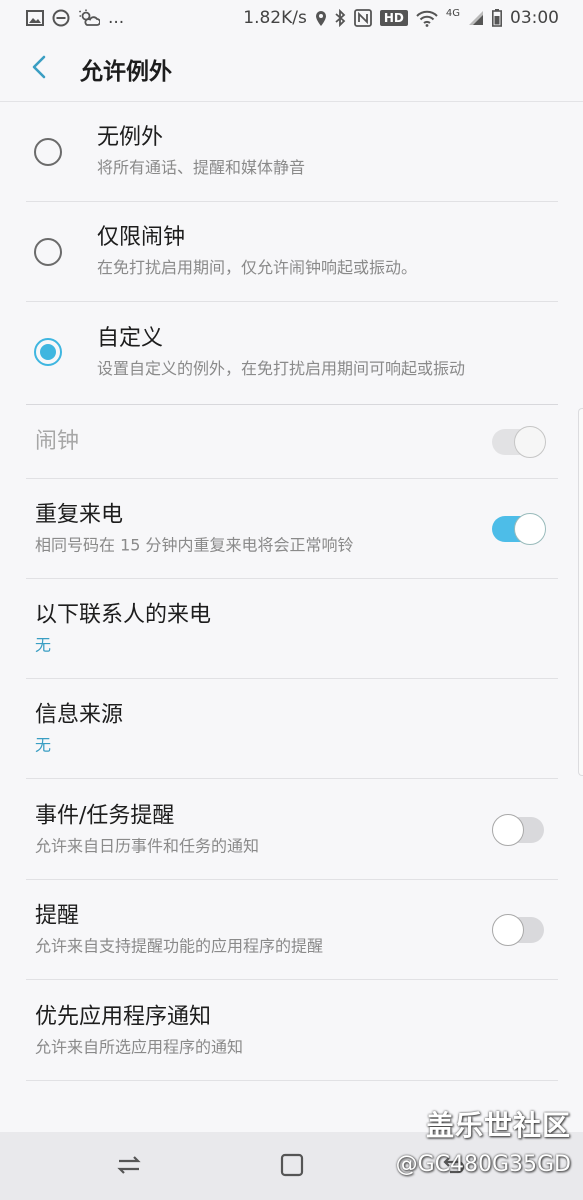 The image size is (583, 1200). What do you see at coordinates (139, 1046) in the screenshot?
I see `setting-subtitle: 允许来自所选应用程序的通知` at bounding box center [139, 1046].